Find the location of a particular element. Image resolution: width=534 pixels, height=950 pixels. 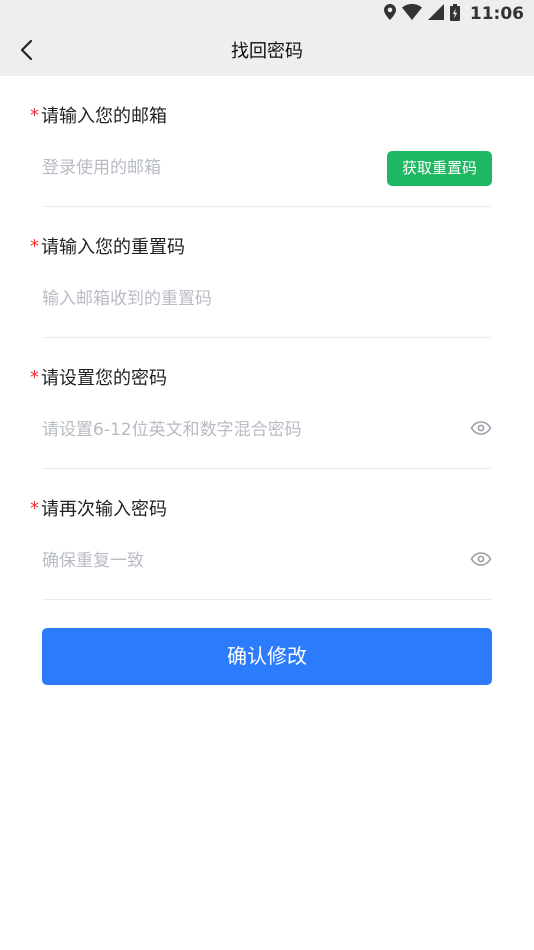

password-field-group: * 请设置您的密码 is located at coordinates (267, 403).